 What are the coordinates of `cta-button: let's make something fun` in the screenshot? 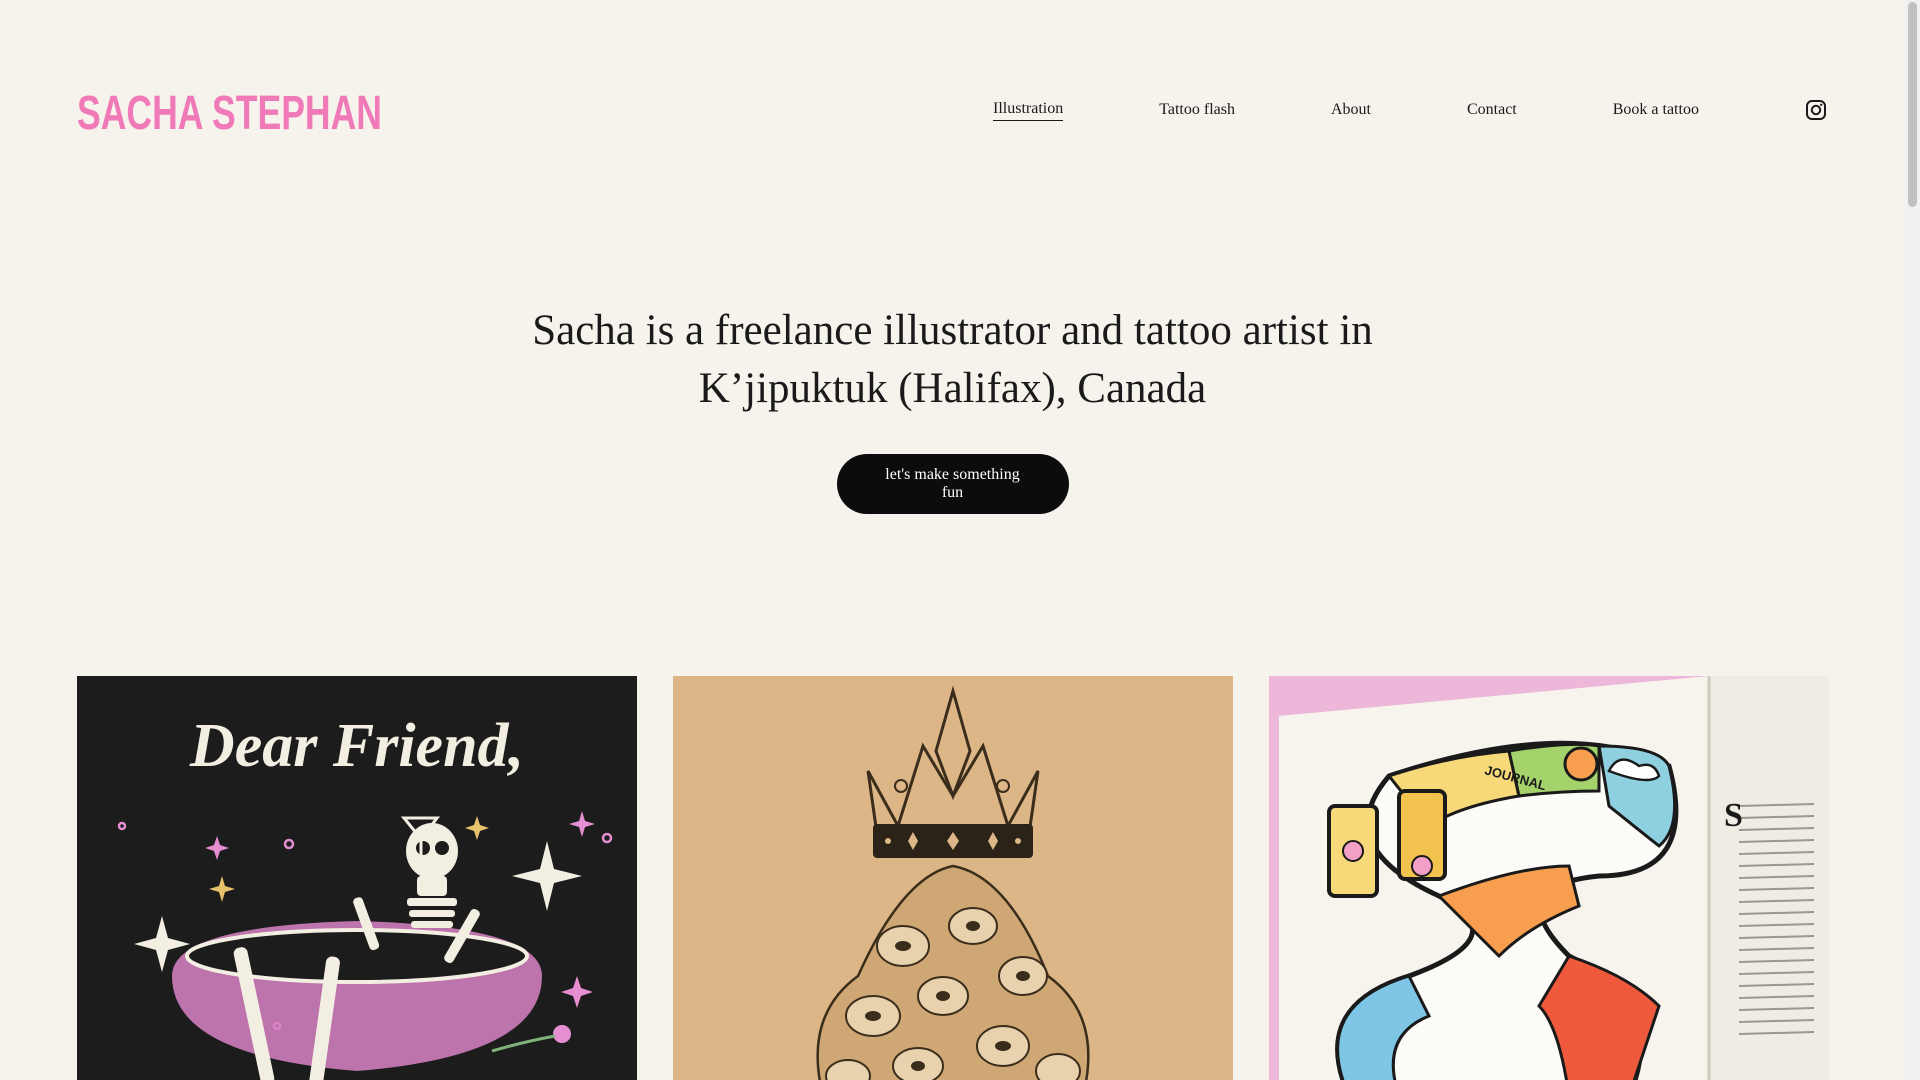 It's located at (952, 484).